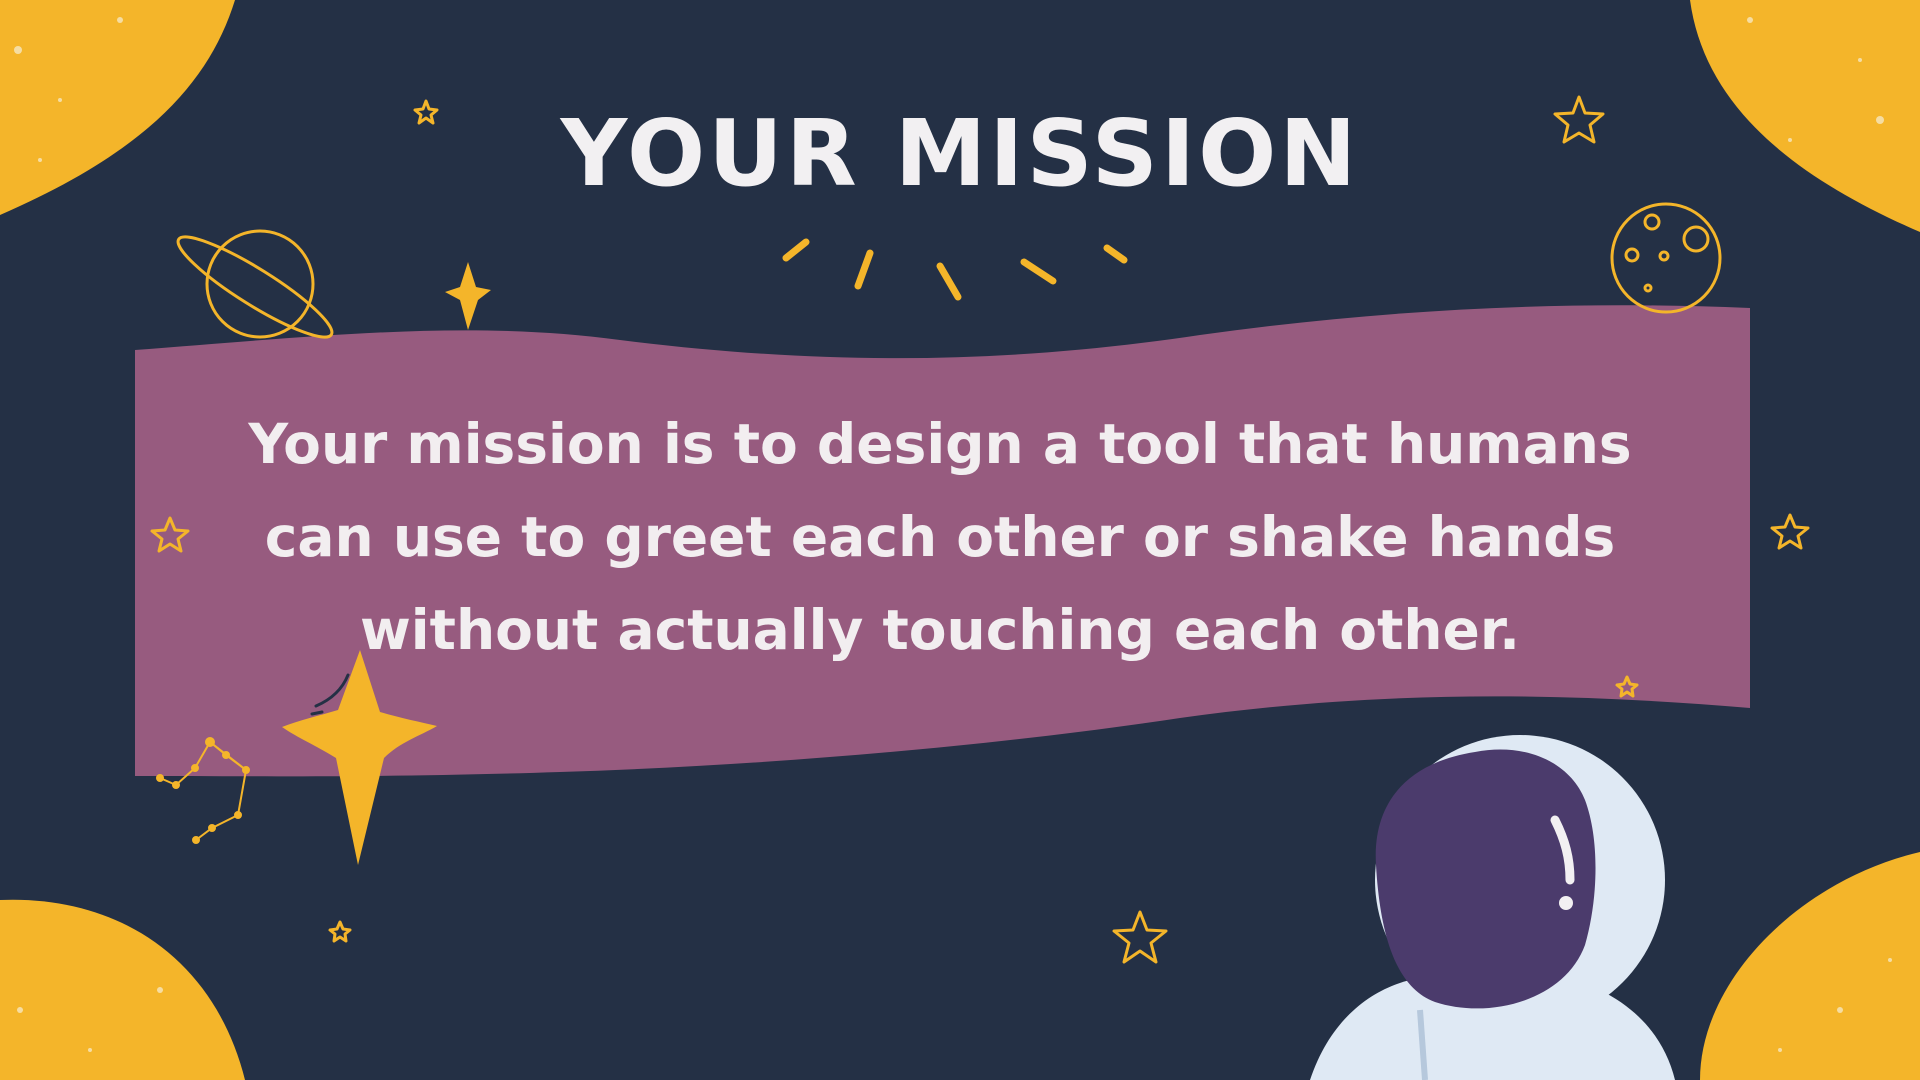 The width and height of the screenshot is (1920, 1080). I want to click on corner-blob-bottom-left, so click(122, 989).